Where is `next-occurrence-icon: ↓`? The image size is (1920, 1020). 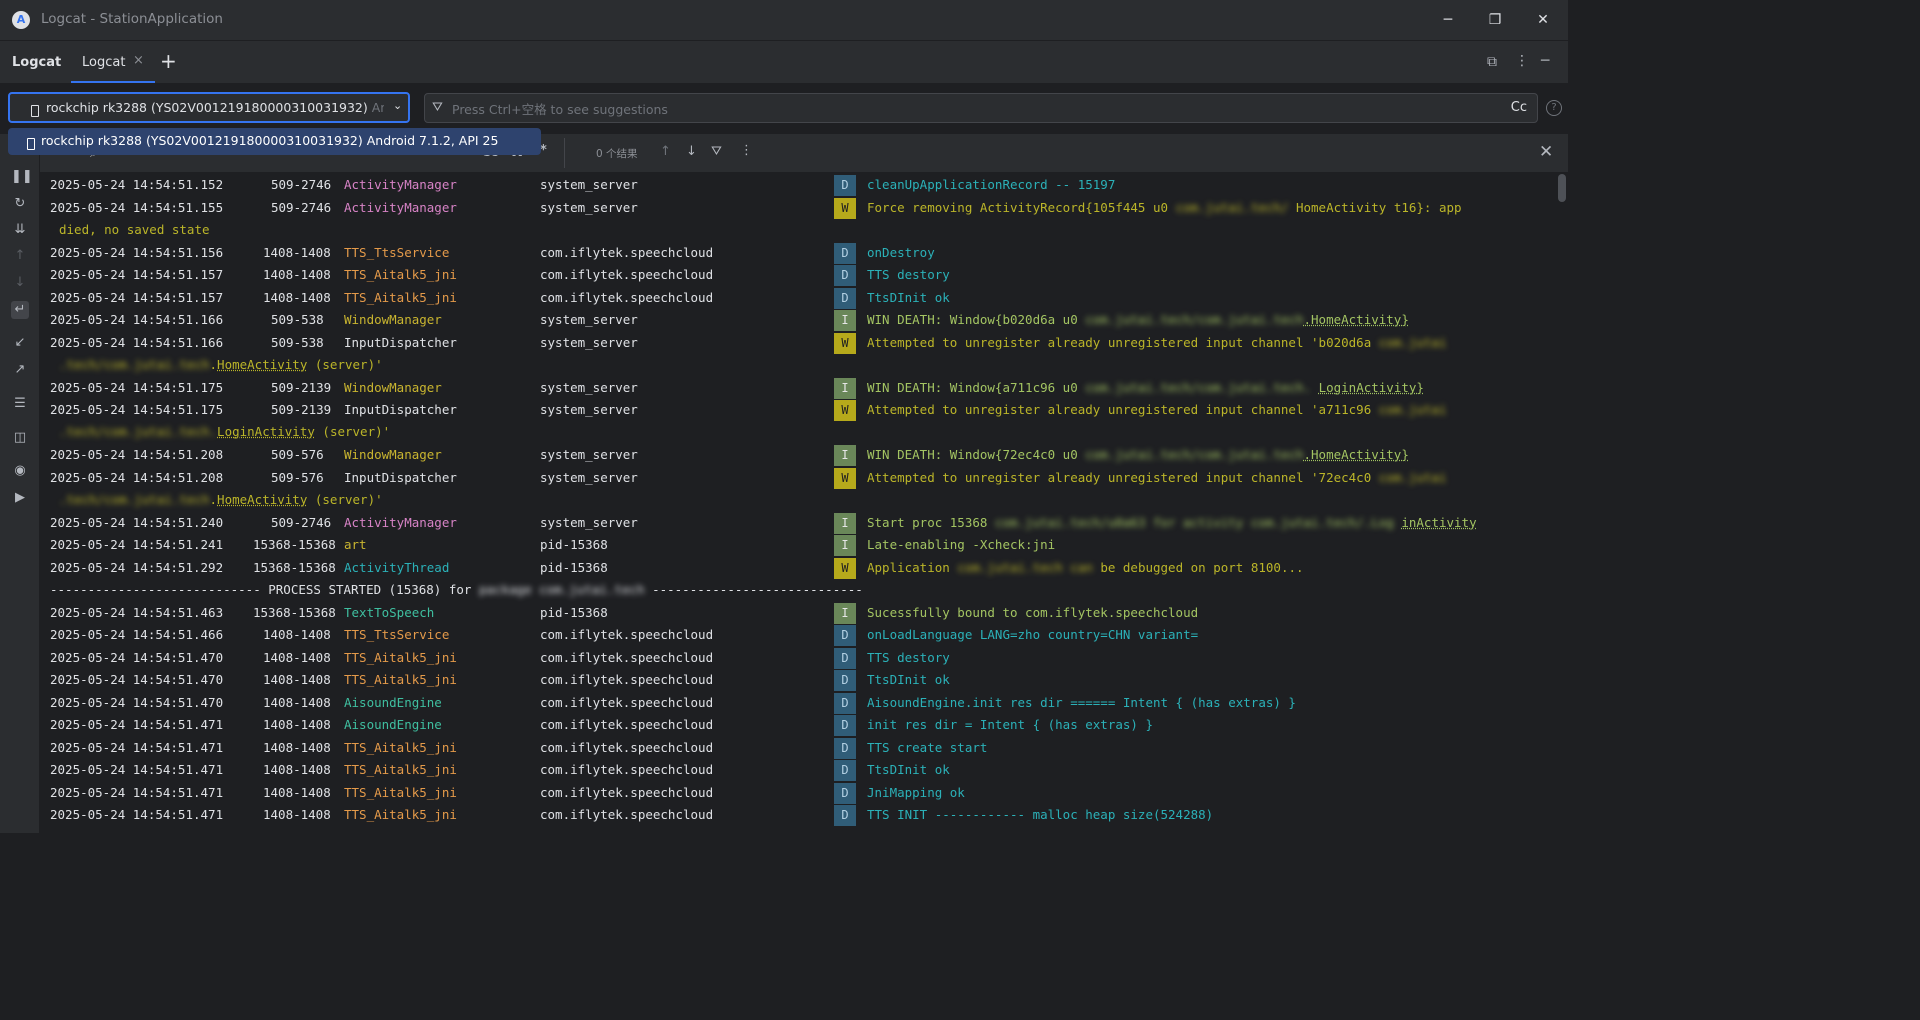 next-occurrence-icon: ↓ is located at coordinates (20, 283).